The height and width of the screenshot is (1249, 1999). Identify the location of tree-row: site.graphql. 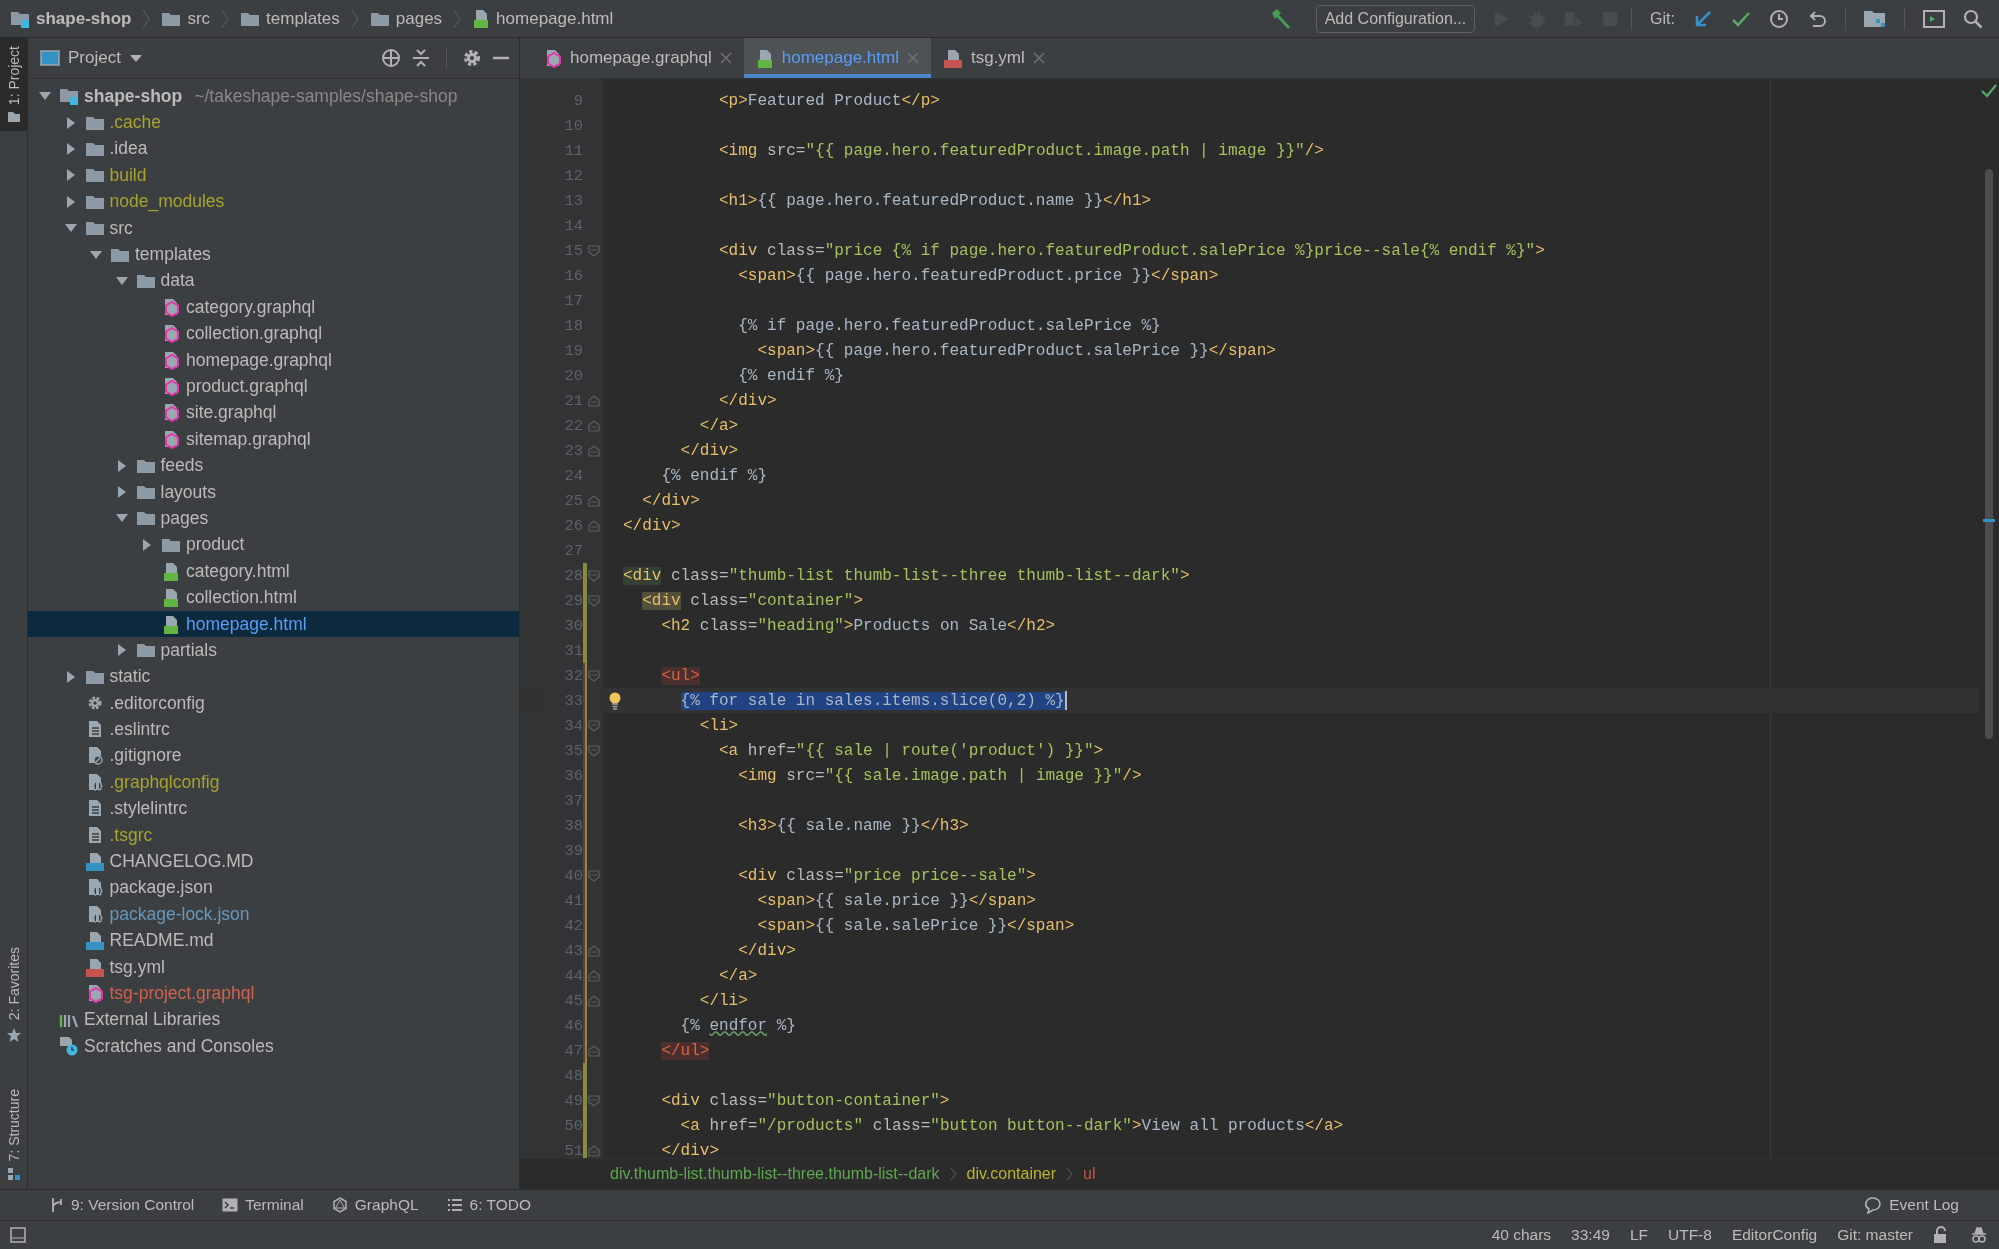
(273, 413).